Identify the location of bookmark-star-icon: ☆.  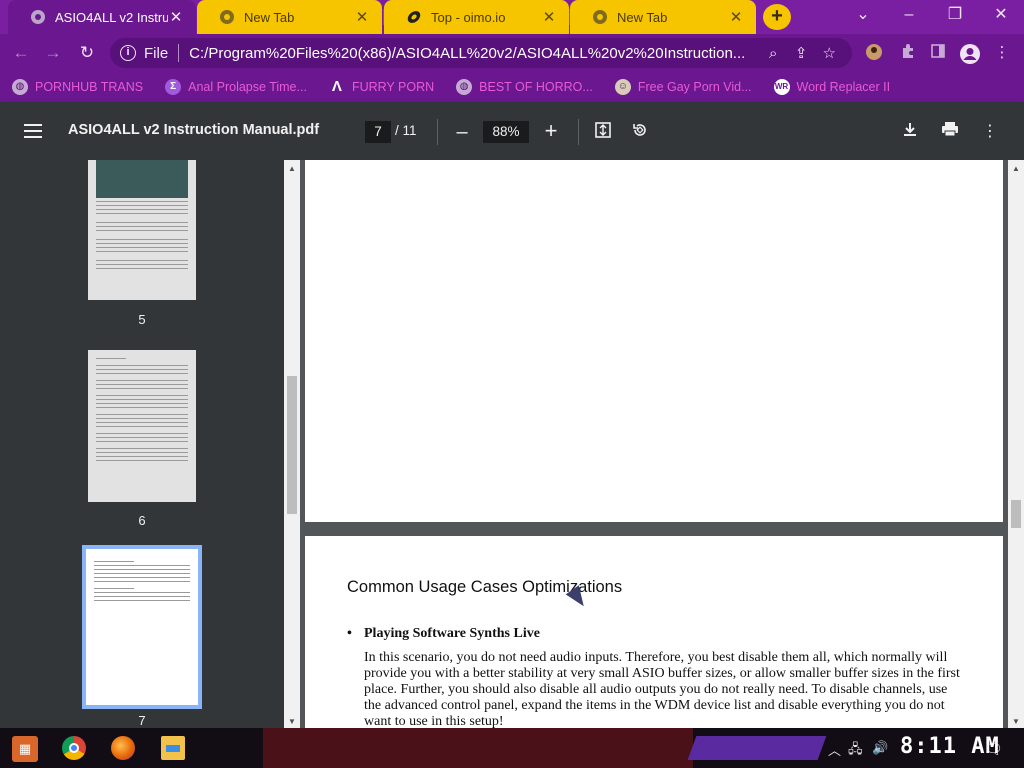
(829, 53).